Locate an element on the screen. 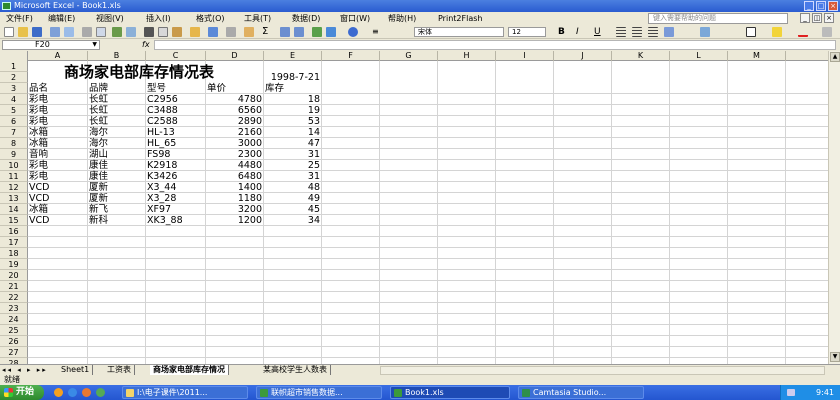 This screenshot has width=840, height=400. cell: C3488 is located at coordinates (176, 110).